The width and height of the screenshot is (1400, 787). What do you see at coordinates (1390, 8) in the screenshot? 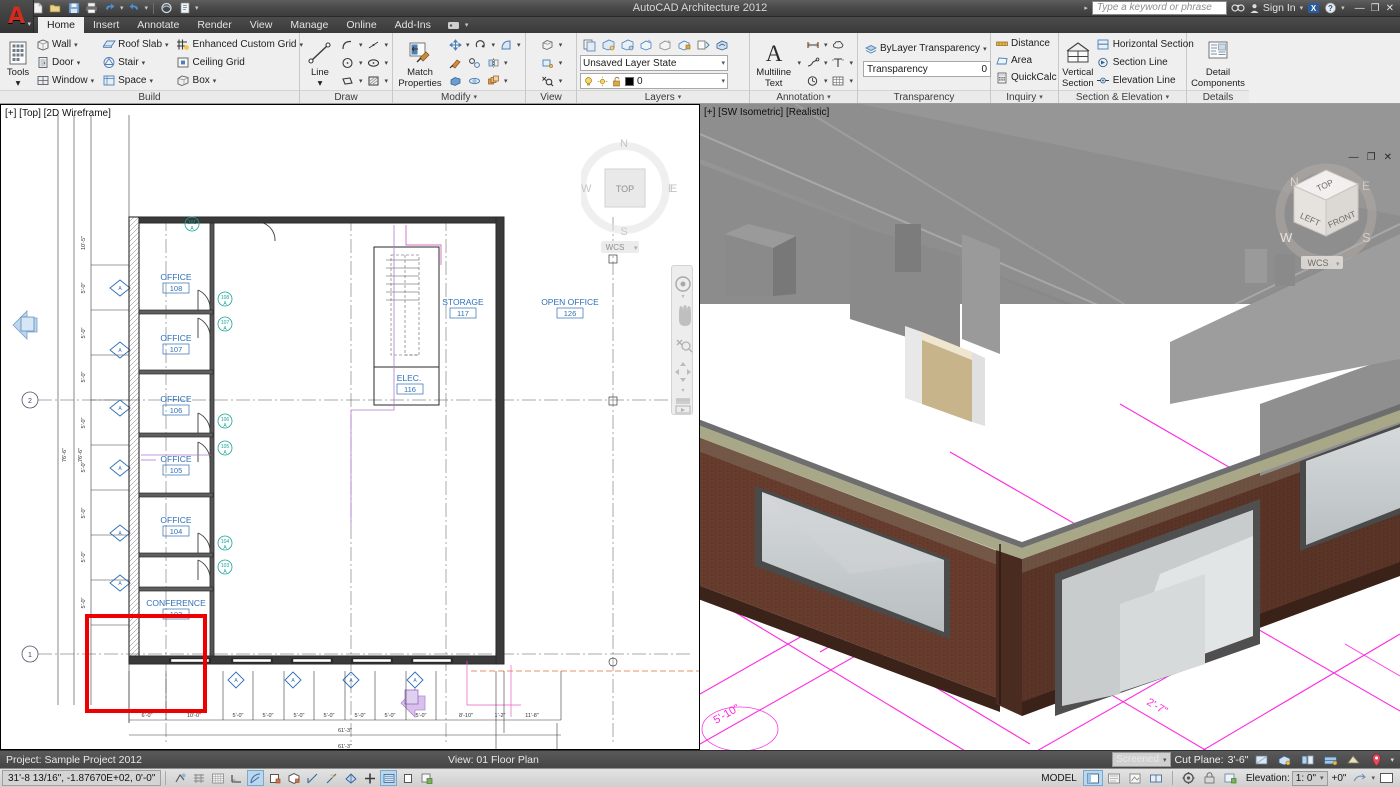
I see `close-button: ✕` at bounding box center [1390, 8].